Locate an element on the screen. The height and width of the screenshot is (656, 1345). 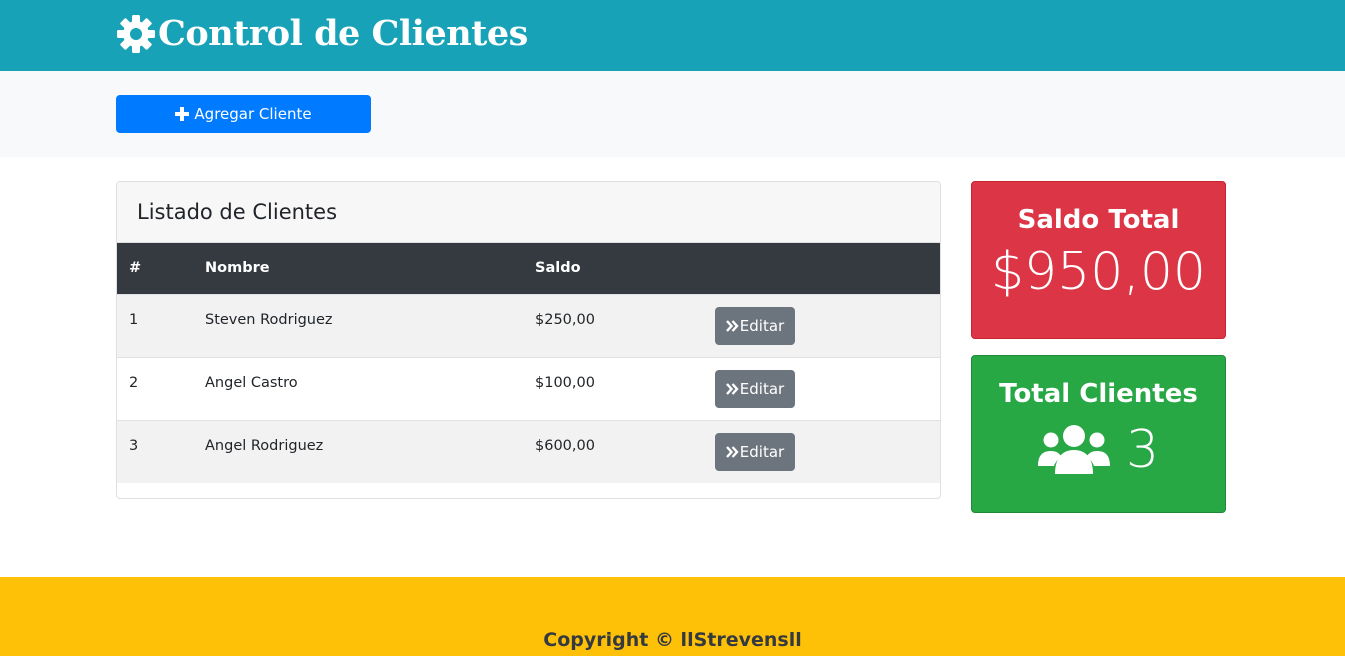
client-name: Angel Rodriguez is located at coordinates (358, 451).